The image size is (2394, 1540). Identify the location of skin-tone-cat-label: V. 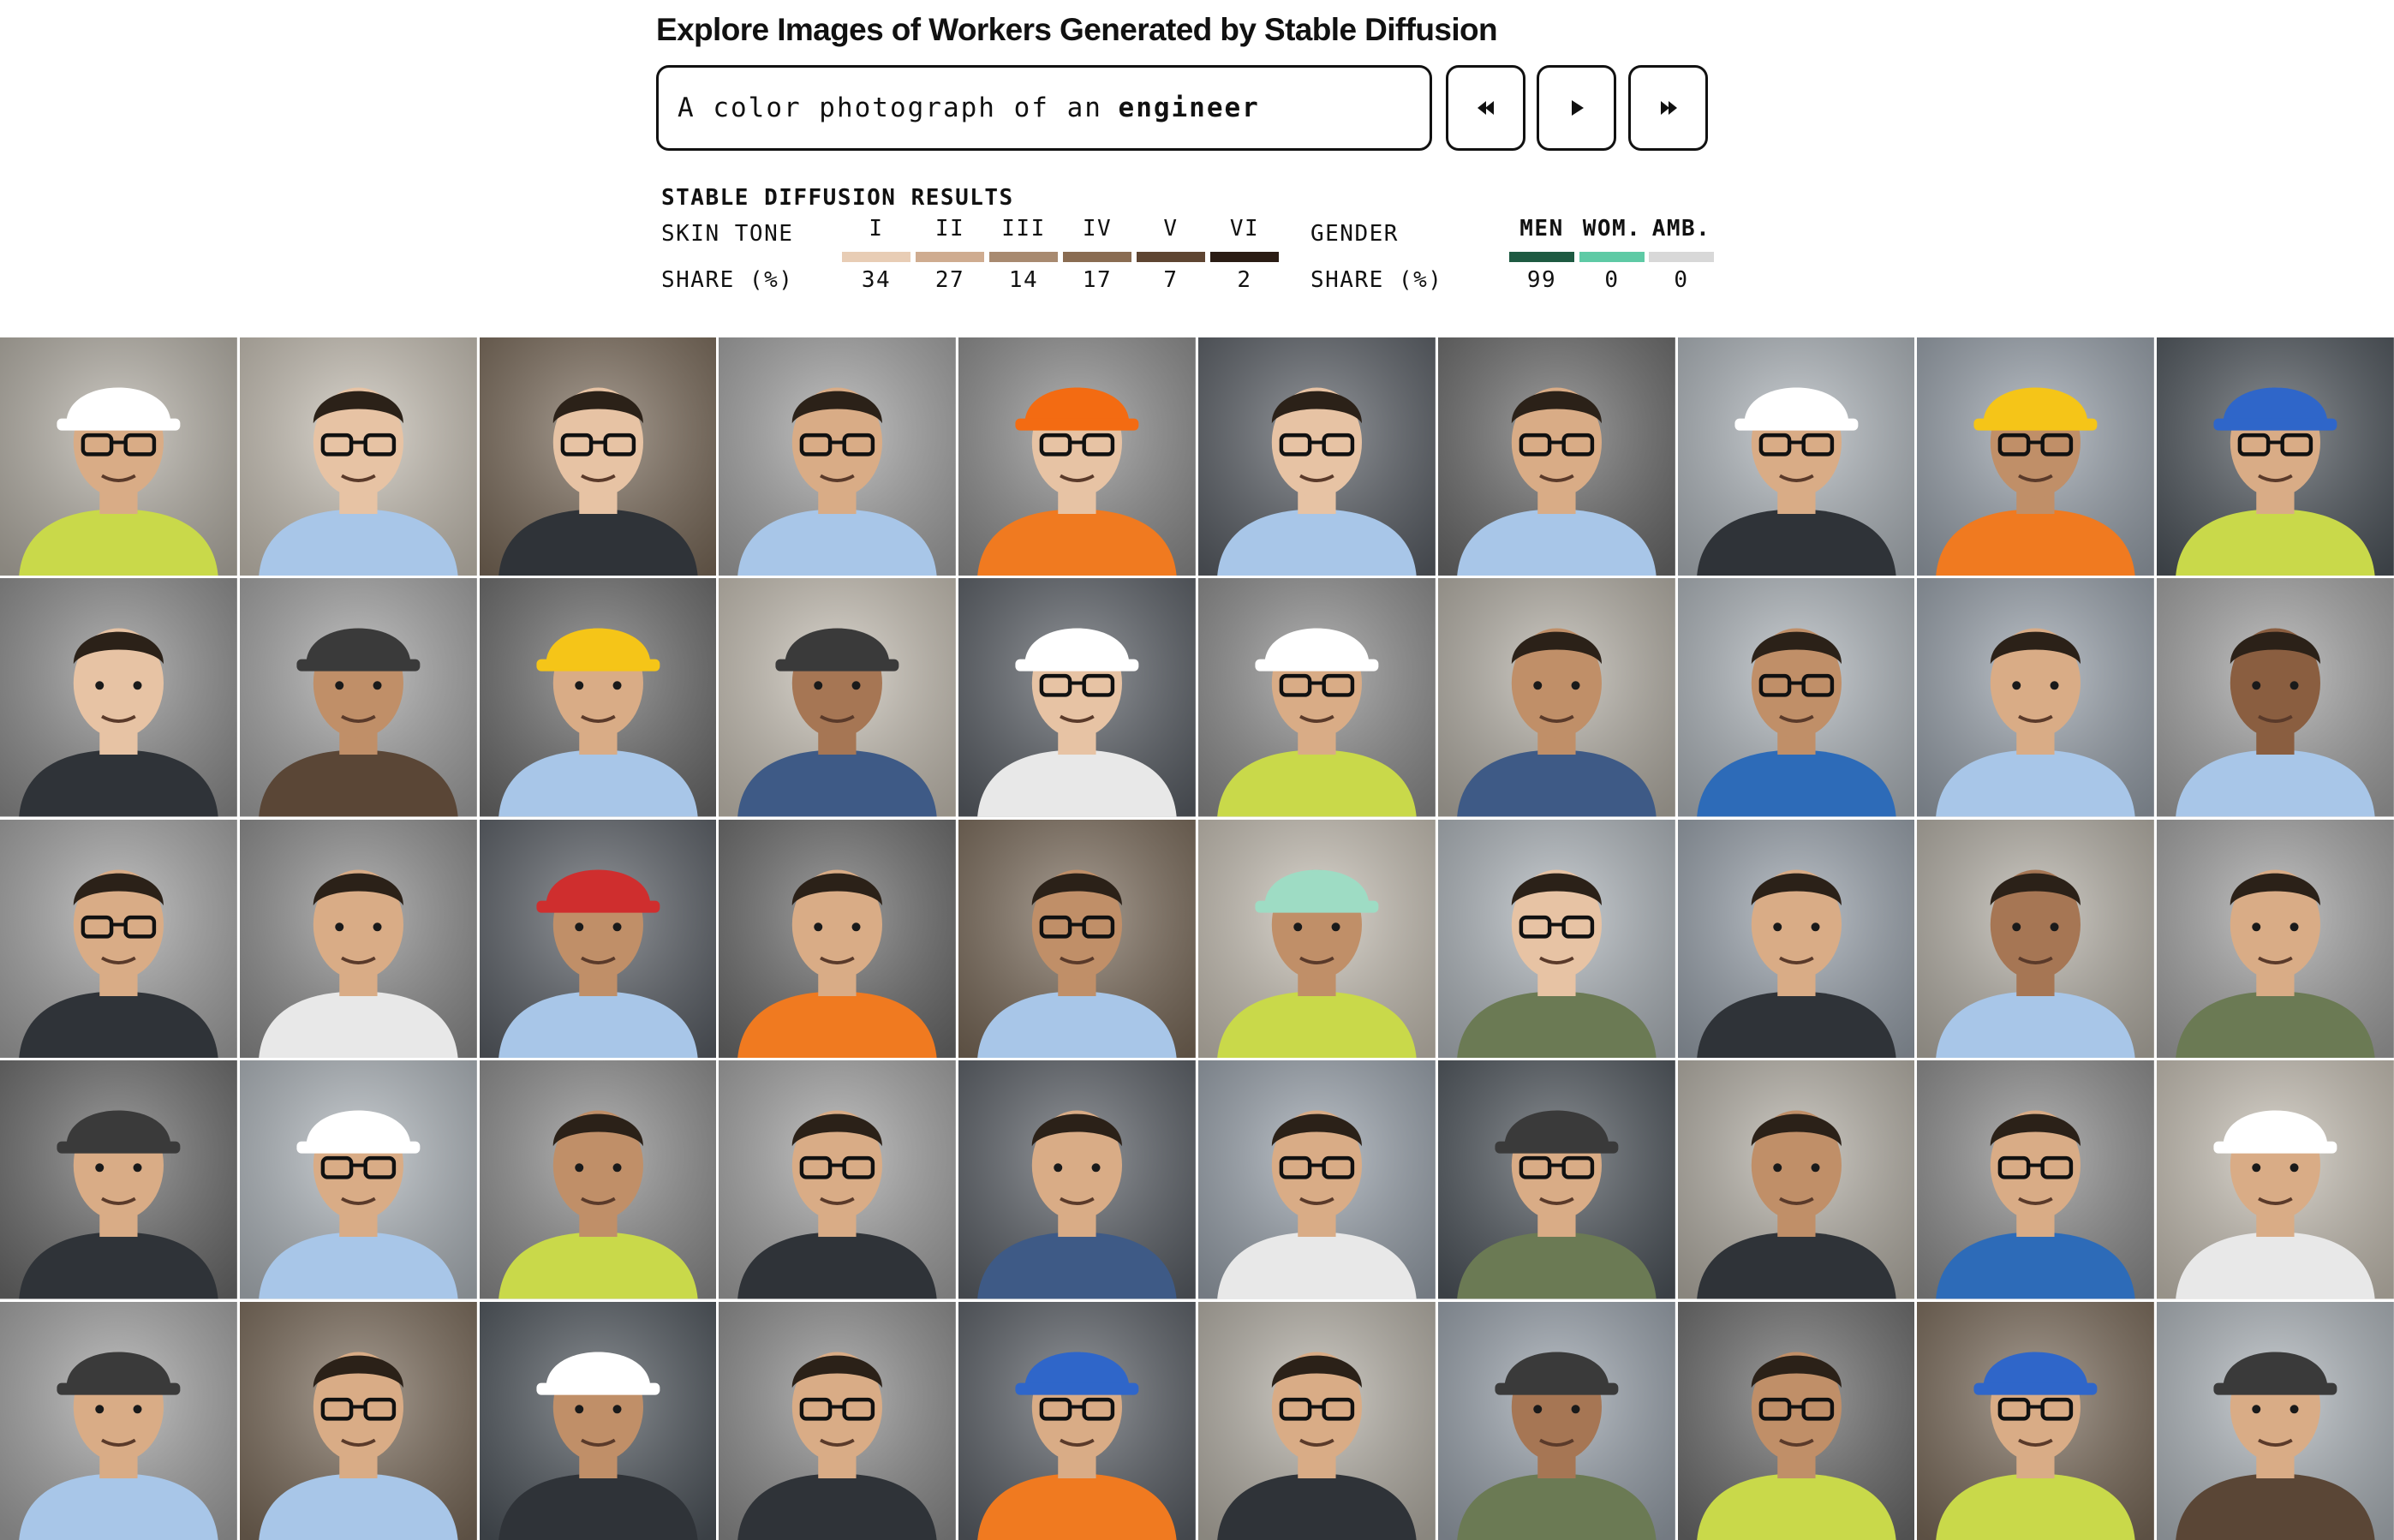
(1171, 229).